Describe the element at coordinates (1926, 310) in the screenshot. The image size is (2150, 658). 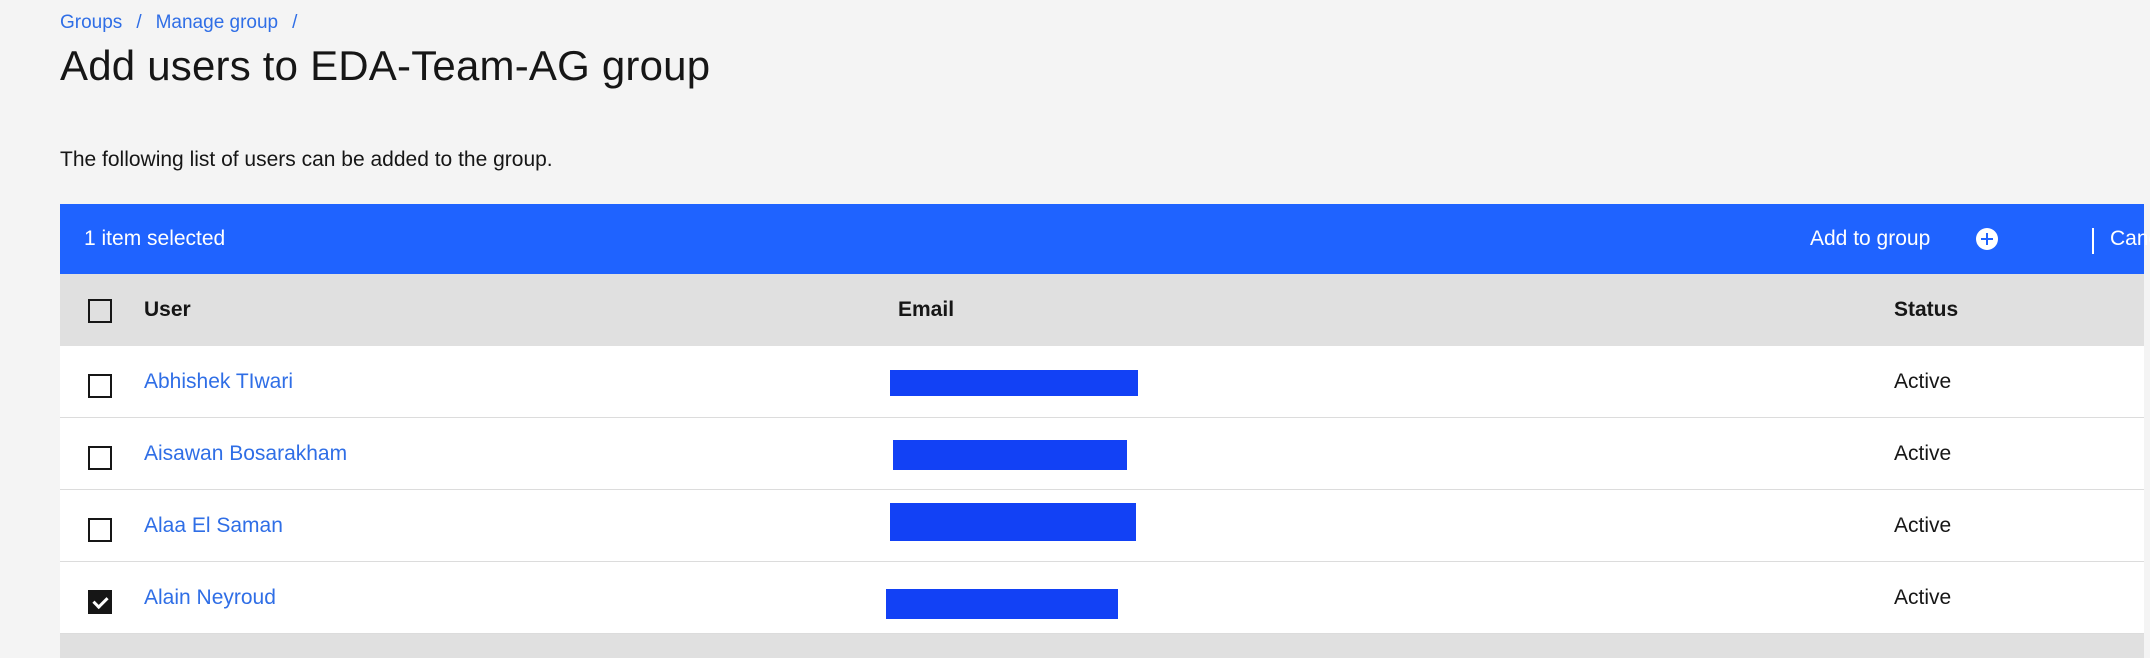
I see `column-header-status: Status` at that location.